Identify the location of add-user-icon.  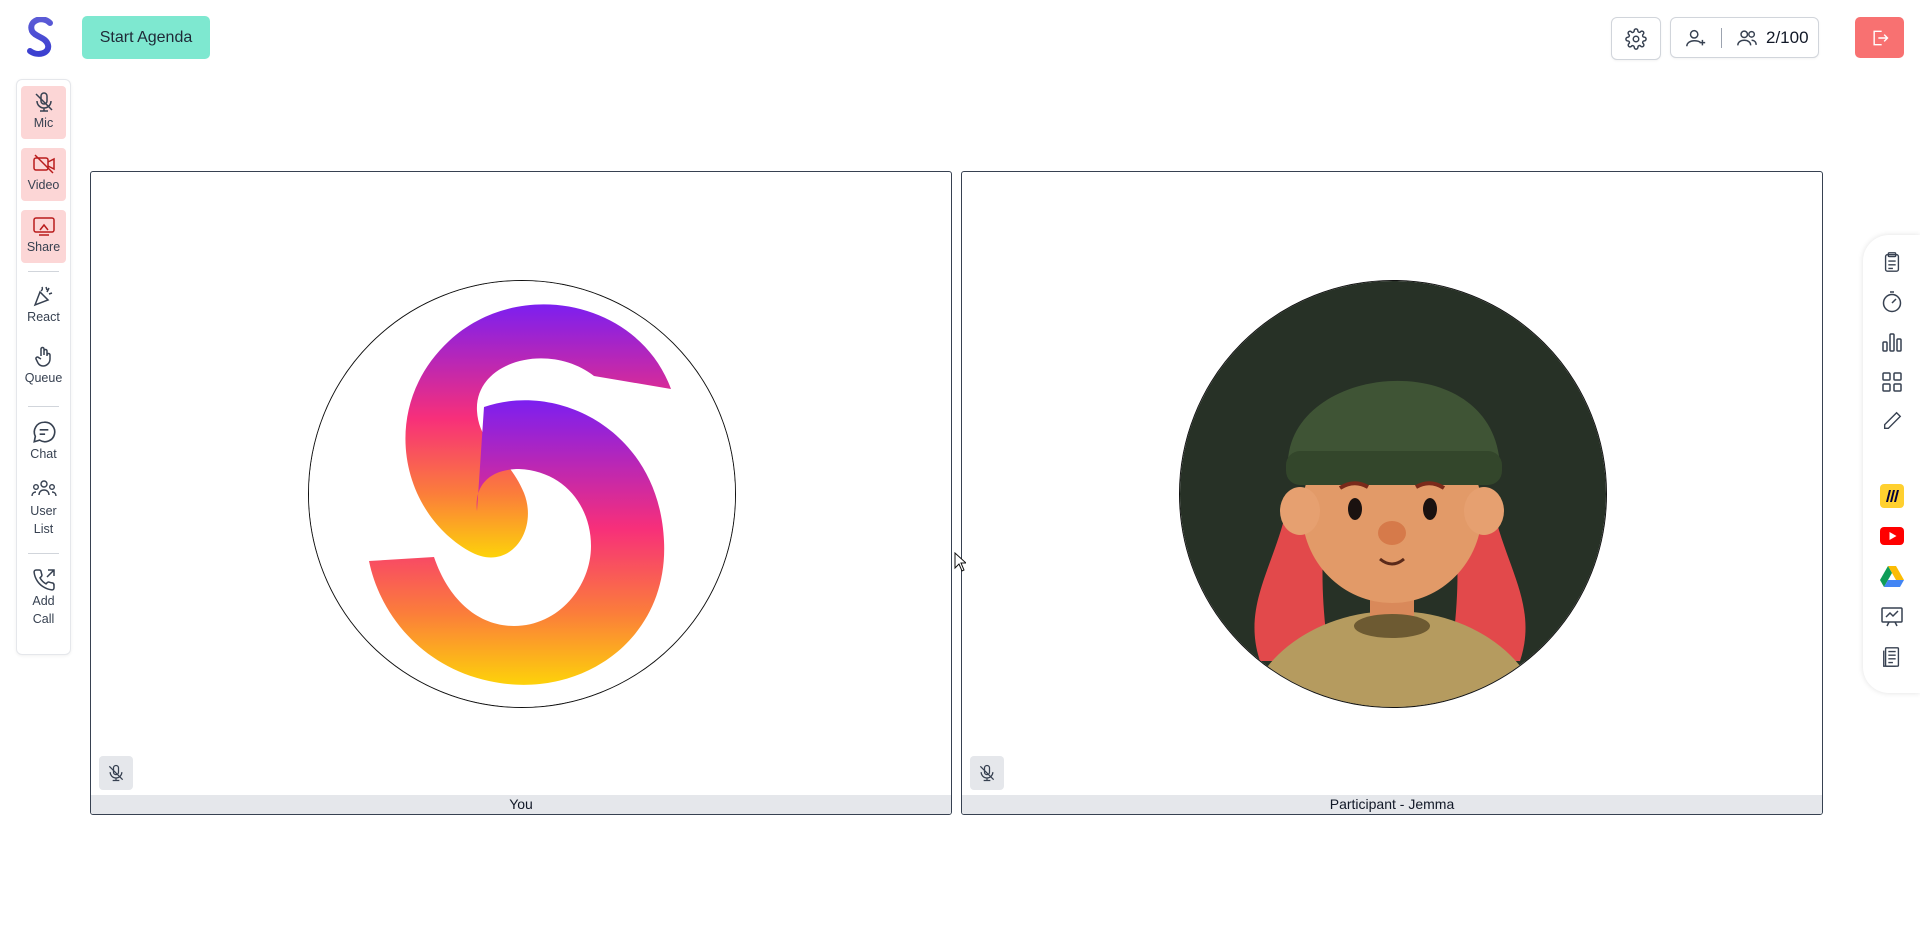
(1696, 38).